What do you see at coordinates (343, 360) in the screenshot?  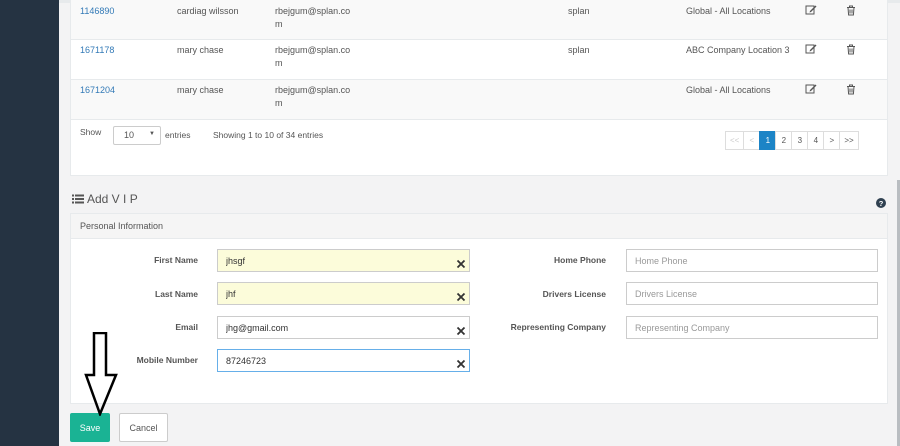 I see `mobile-number-input` at bounding box center [343, 360].